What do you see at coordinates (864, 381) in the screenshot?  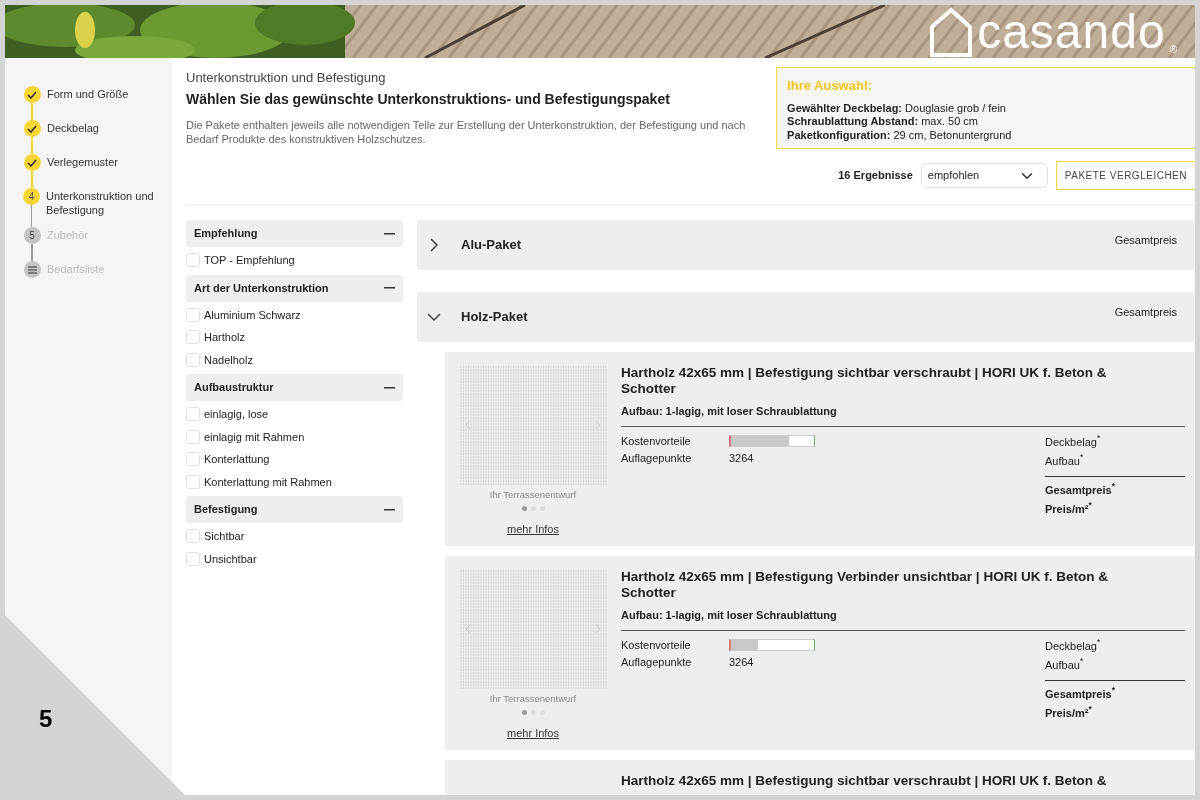 I see `product-title: Hartholz 42x65 mm | Befestigung sichtbar verschraubt | HORI UK f. Beton & Schotter` at bounding box center [864, 381].